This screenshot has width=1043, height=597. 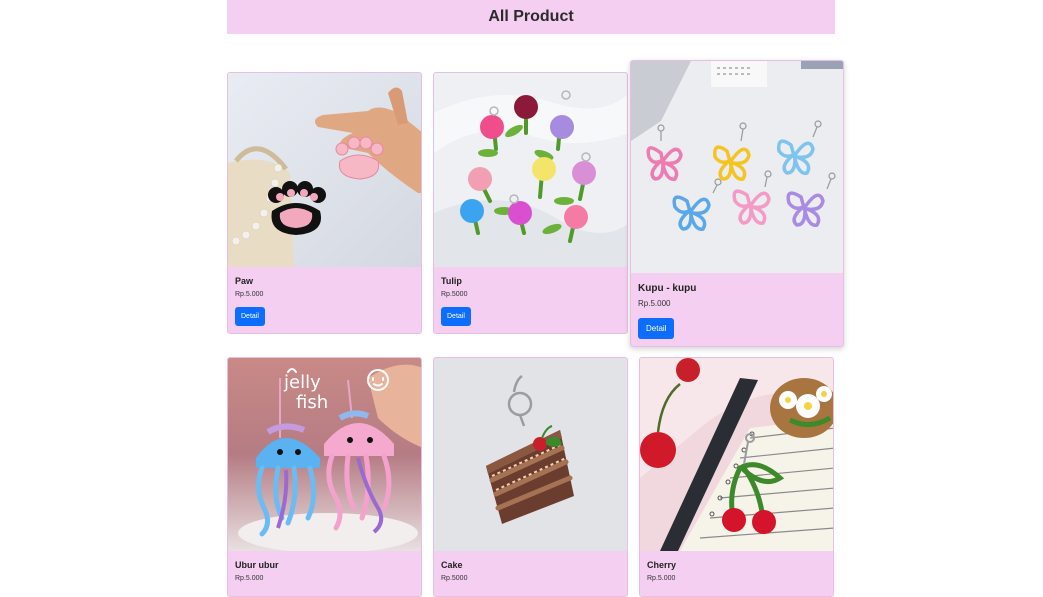 What do you see at coordinates (452, 565) in the screenshot?
I see `product-name: Cake` at bounding box center [452, 565].